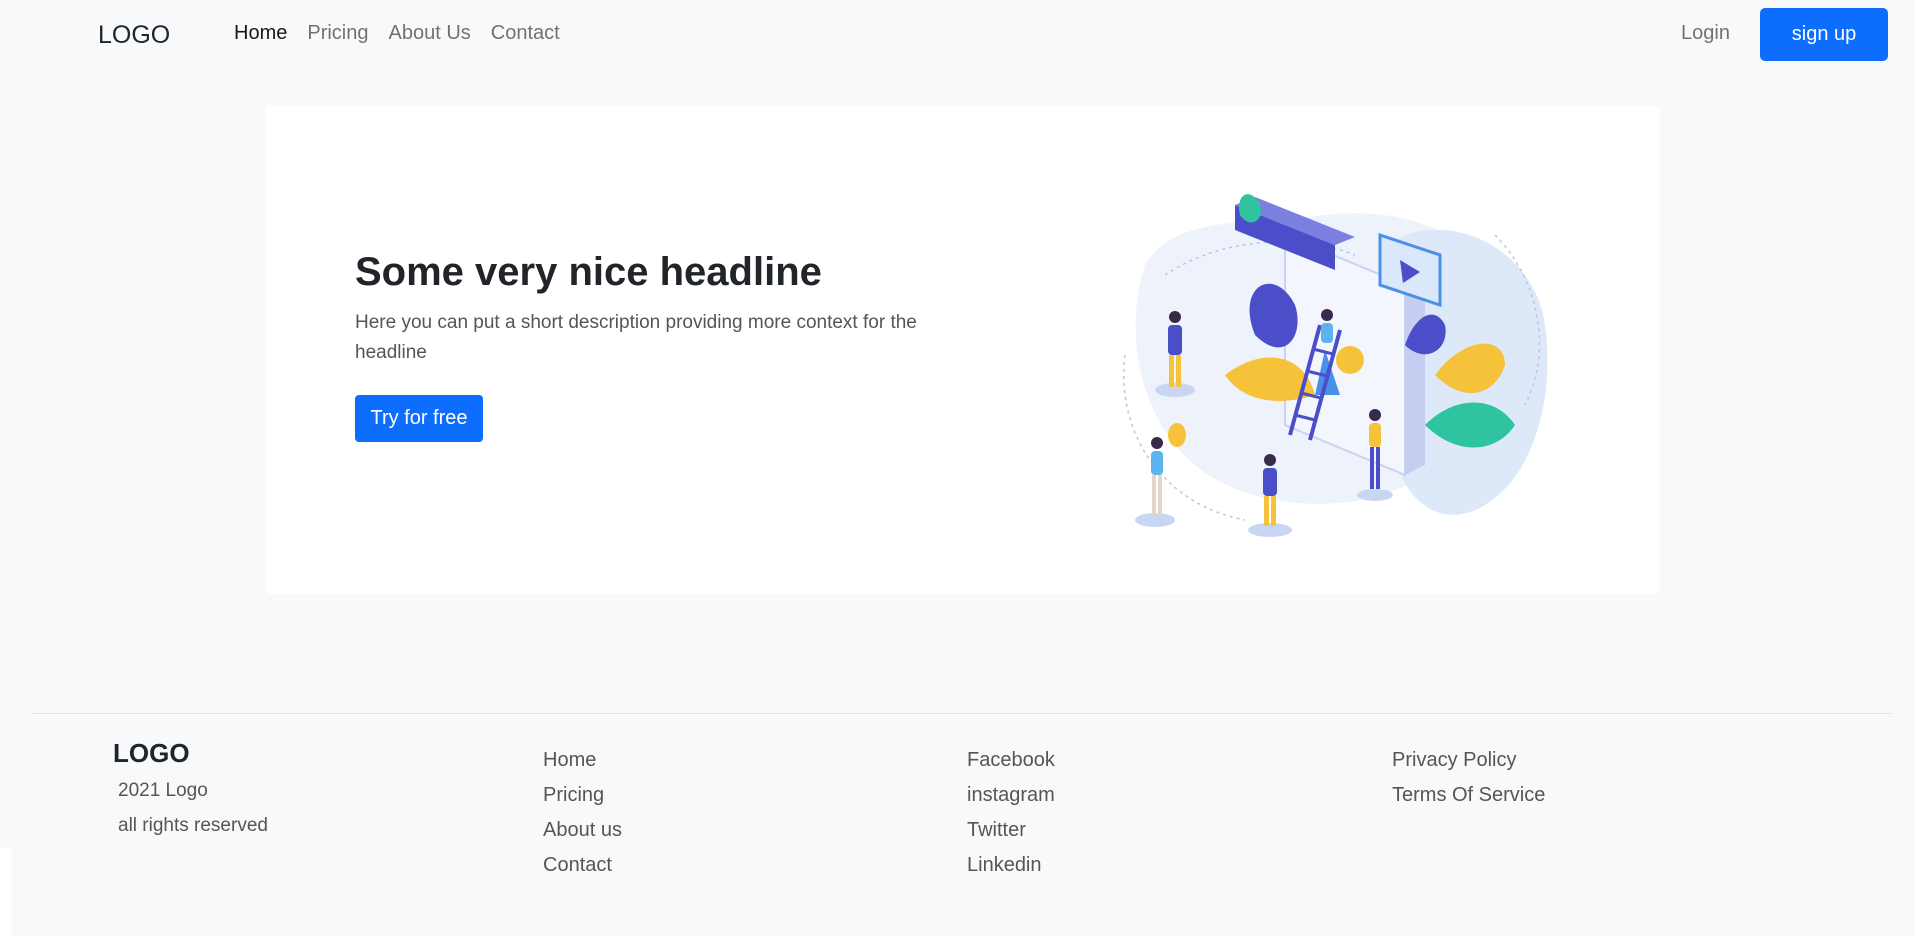  What do you see at coordinates (962, 713) in the screenshot?
I see `footer-divider` at bounding box center [962, 713].